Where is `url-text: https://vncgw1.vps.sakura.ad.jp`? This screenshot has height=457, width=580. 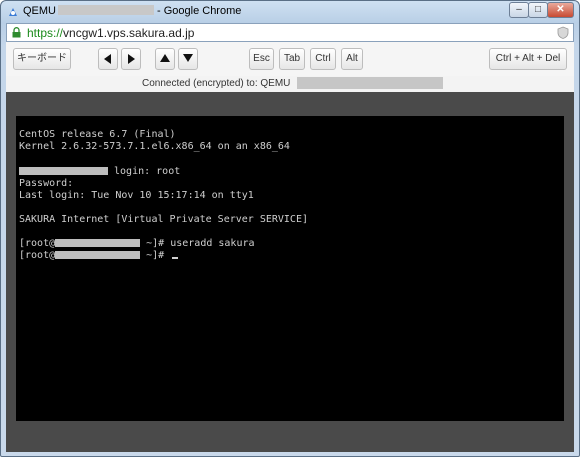
url-text: https://vncgw1.vps.sakura.ad.jp is located at coordinates (110, 33).